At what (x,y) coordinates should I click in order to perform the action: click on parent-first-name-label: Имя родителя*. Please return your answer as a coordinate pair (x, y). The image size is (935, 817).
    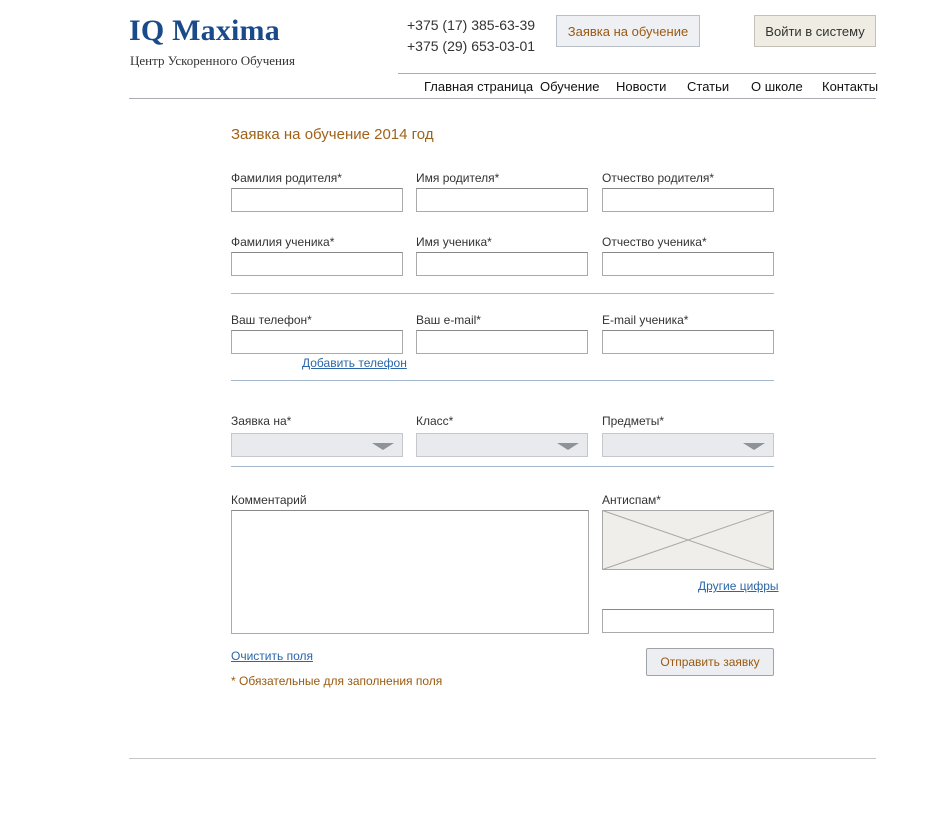
    Looking at the image, I should click on (458, 178).